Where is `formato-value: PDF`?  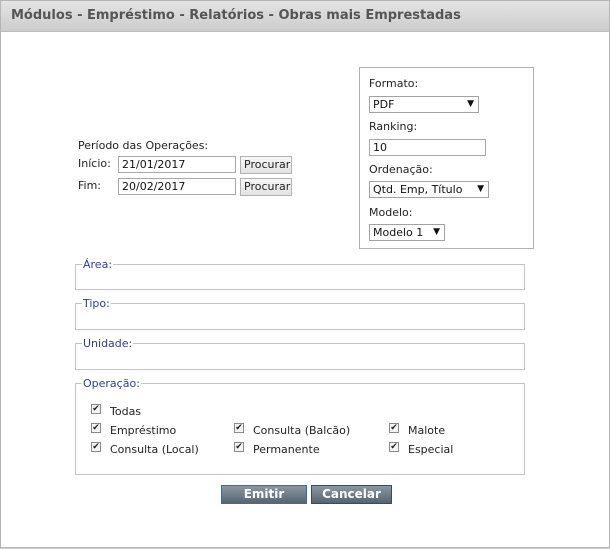 formato-value: PDF is located at coordinates (384, 104).